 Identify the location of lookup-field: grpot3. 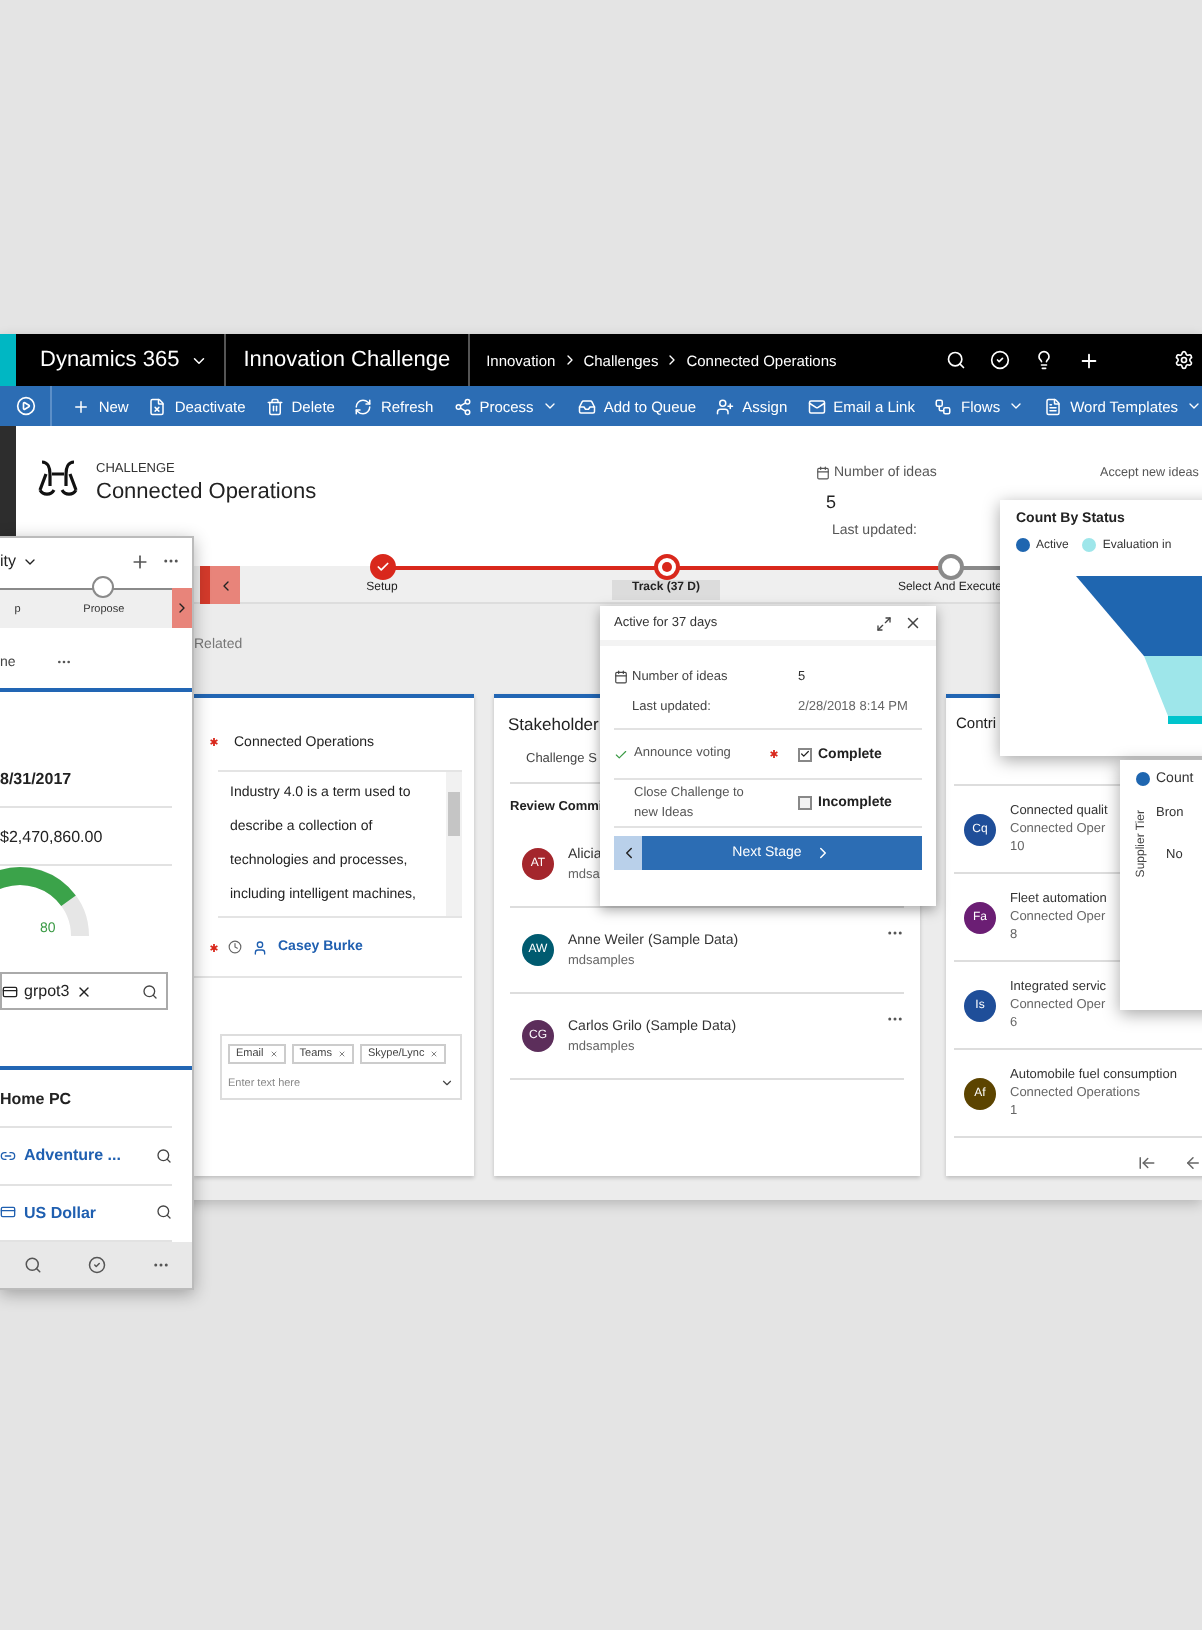
(84, 991).